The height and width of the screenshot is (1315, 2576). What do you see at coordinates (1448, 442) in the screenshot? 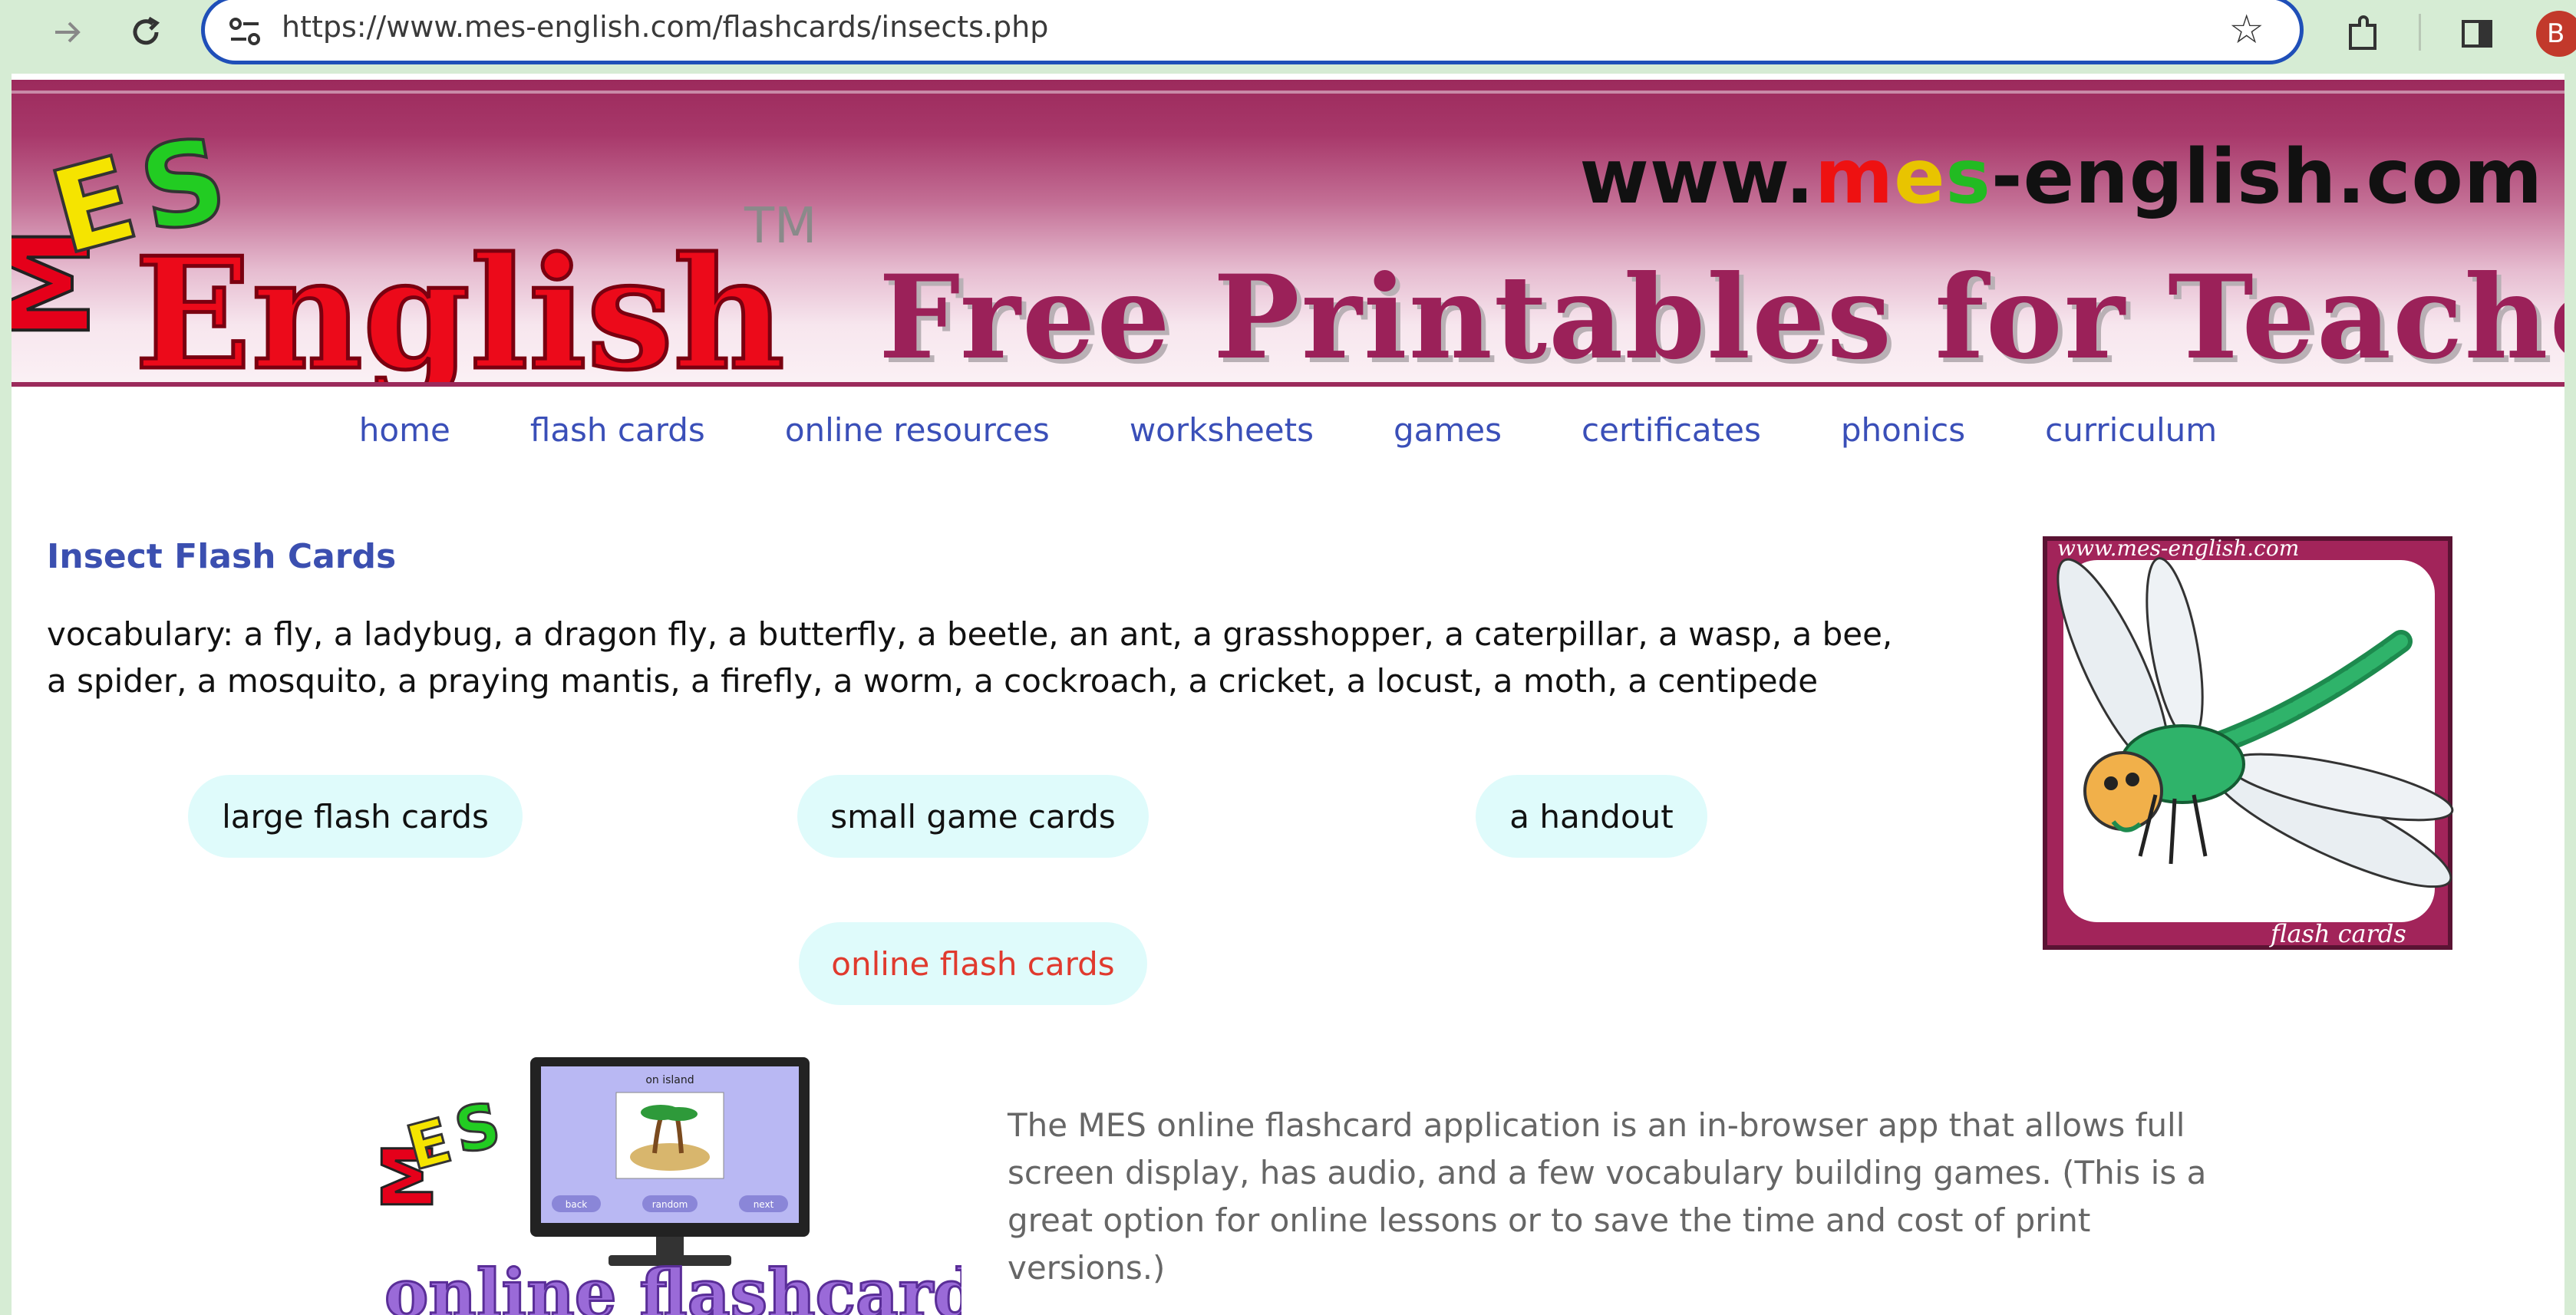
I see `nav-games: games` at bounding box center [1448, 442].